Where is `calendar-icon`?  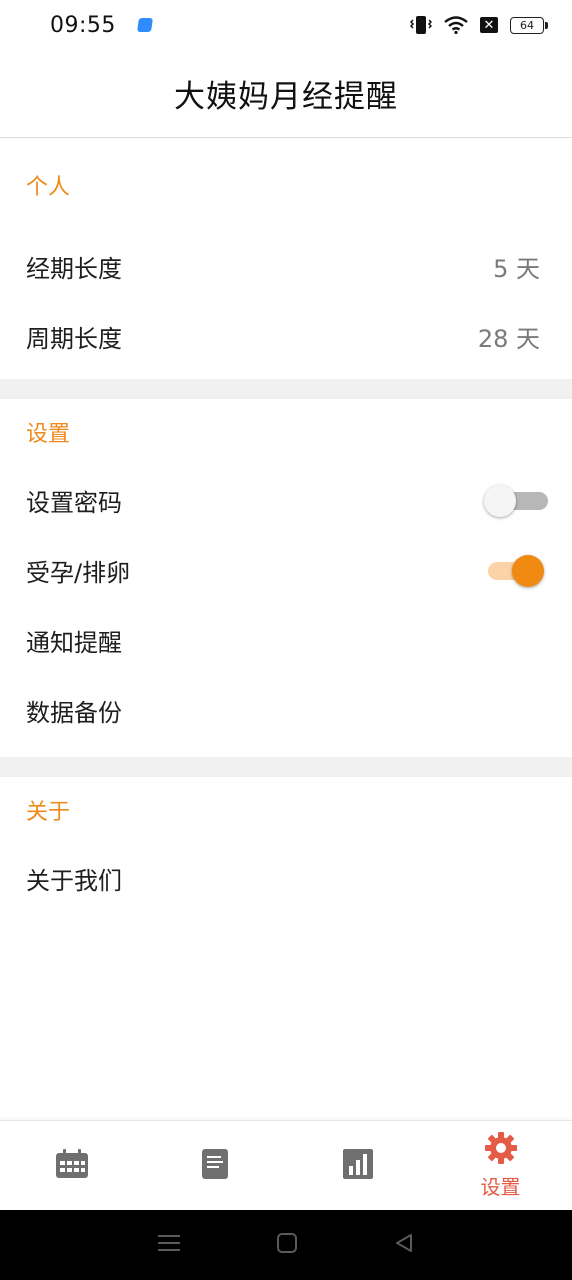
calendar-icon is located at coordinates (72, 1165).